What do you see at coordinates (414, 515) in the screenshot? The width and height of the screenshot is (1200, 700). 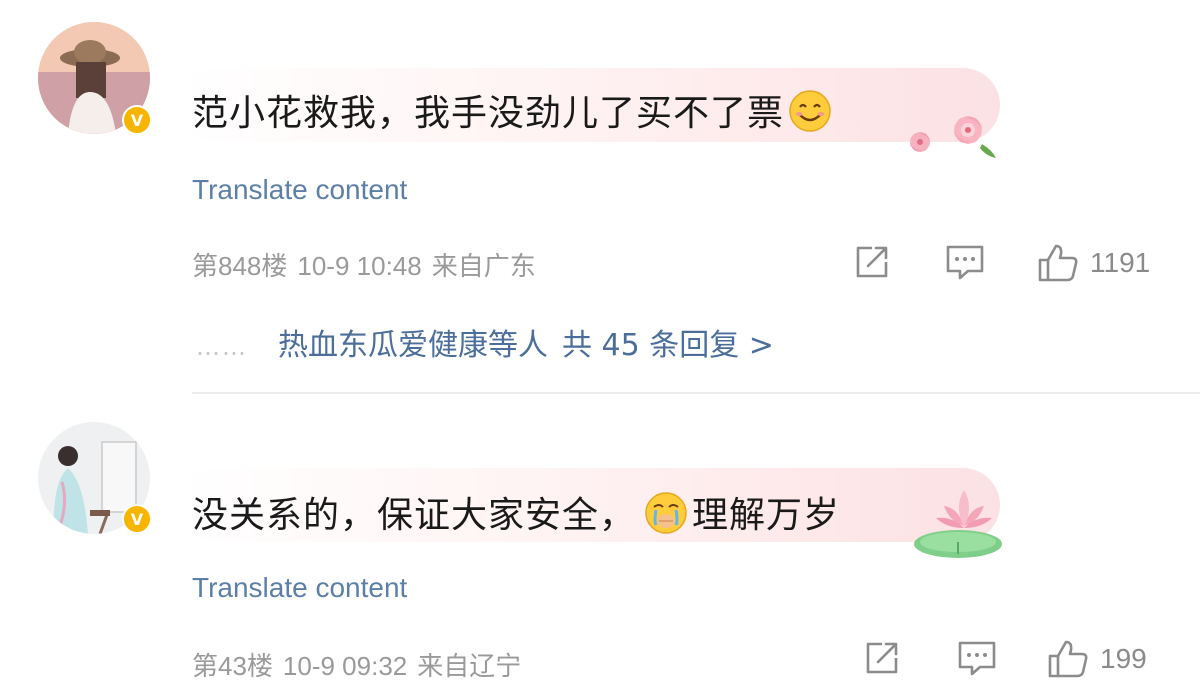 I see `comment-text-before: 没关系的，保证大家安全，` at bounding box center [414, 515].